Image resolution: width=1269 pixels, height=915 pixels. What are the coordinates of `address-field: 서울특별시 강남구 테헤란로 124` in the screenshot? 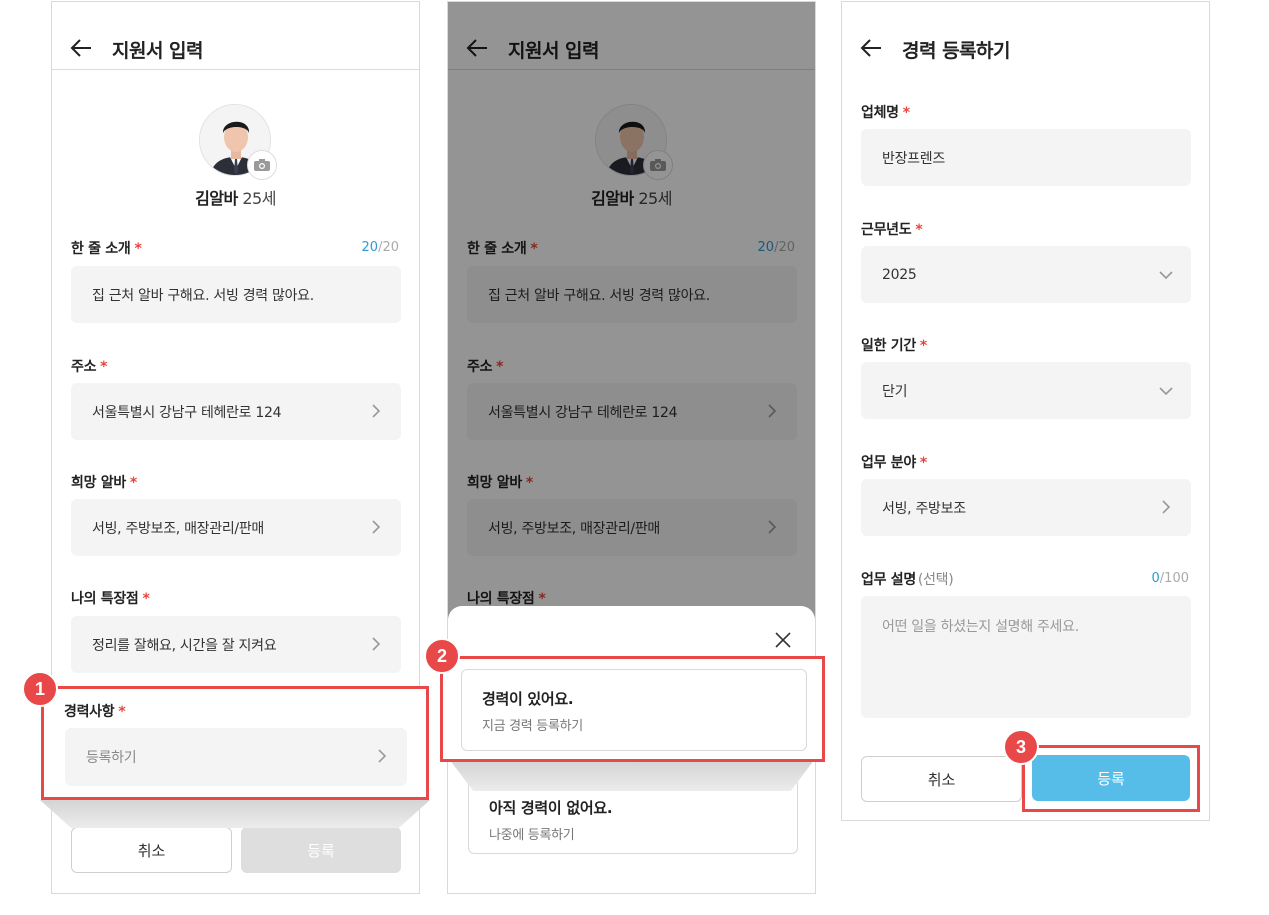 It's located at (236, 411).